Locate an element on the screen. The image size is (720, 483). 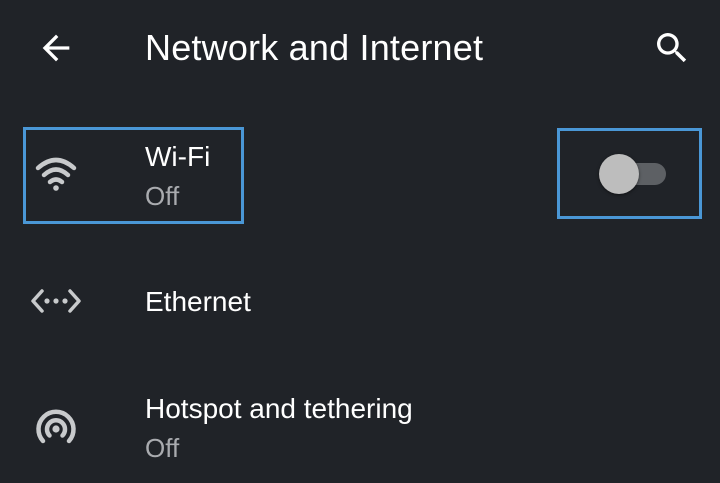
hotspot-icon-wrapper is located at coordinates (56, 428).